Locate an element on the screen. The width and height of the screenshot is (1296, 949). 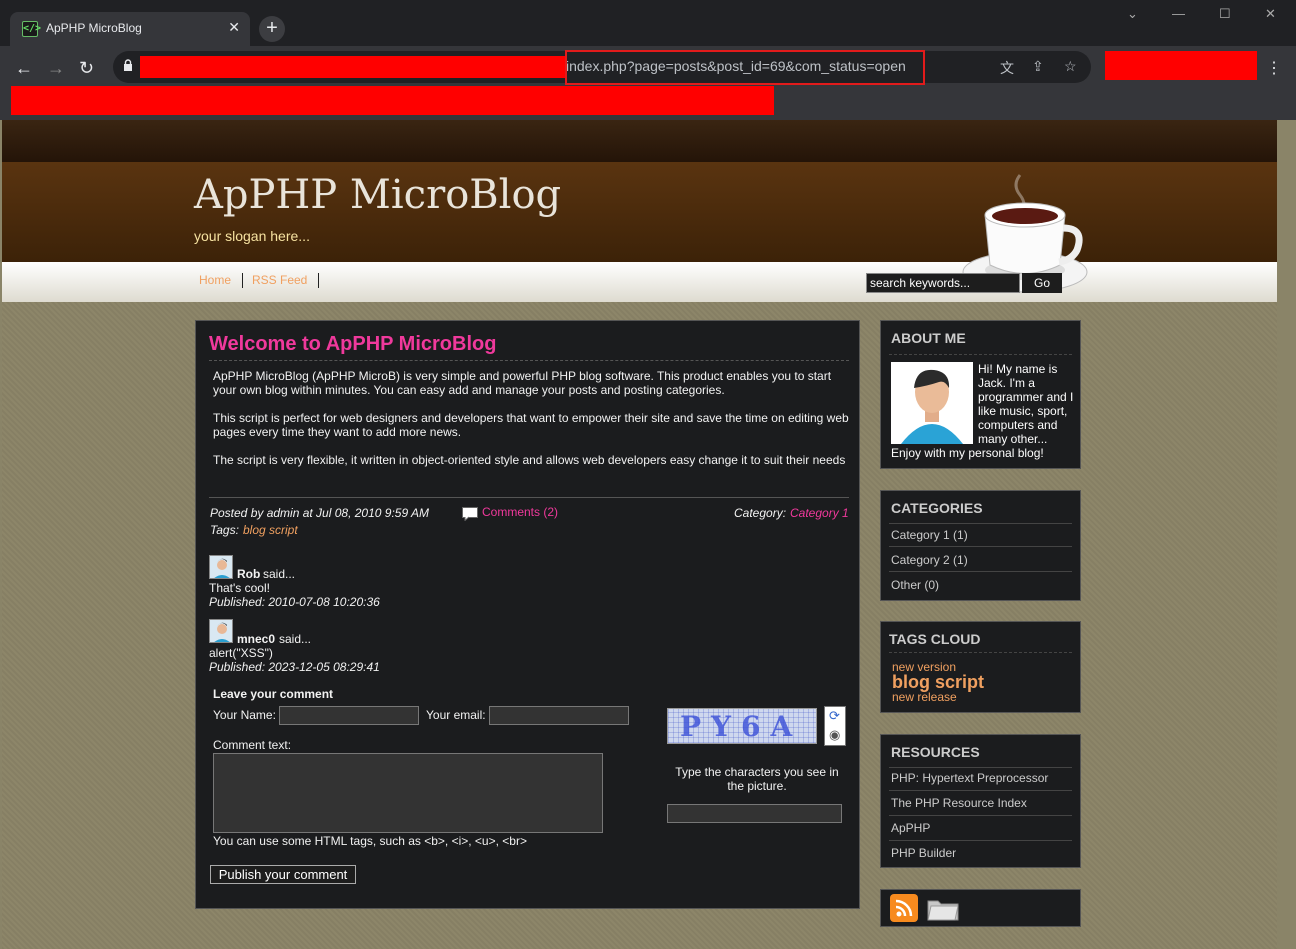
captcha-image: PY6A is located at coordinates (742, 726).